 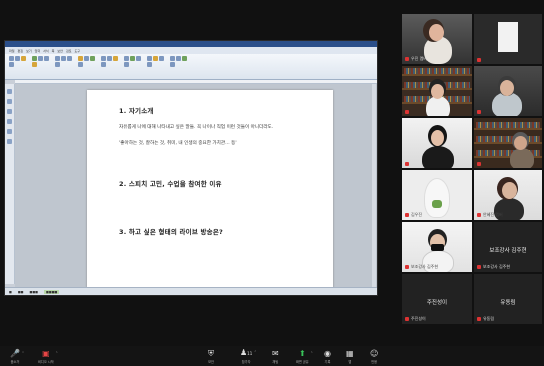 I want to click on style-icon, so click(x=34, y=58).